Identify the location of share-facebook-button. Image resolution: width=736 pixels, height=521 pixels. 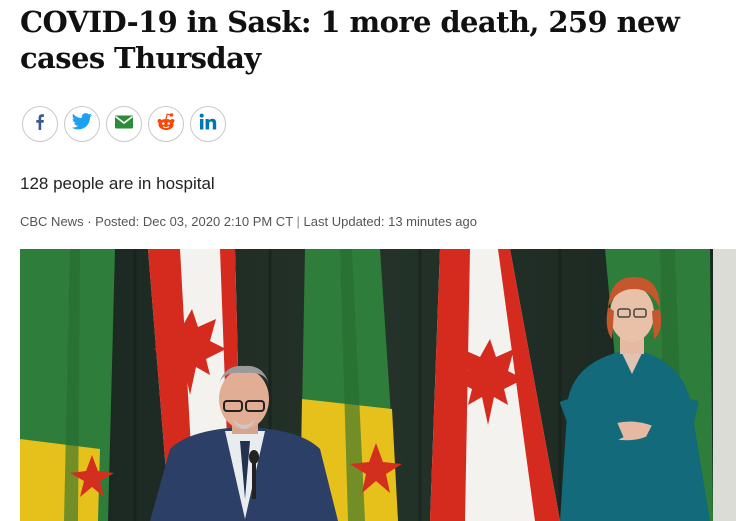
(40, 124).